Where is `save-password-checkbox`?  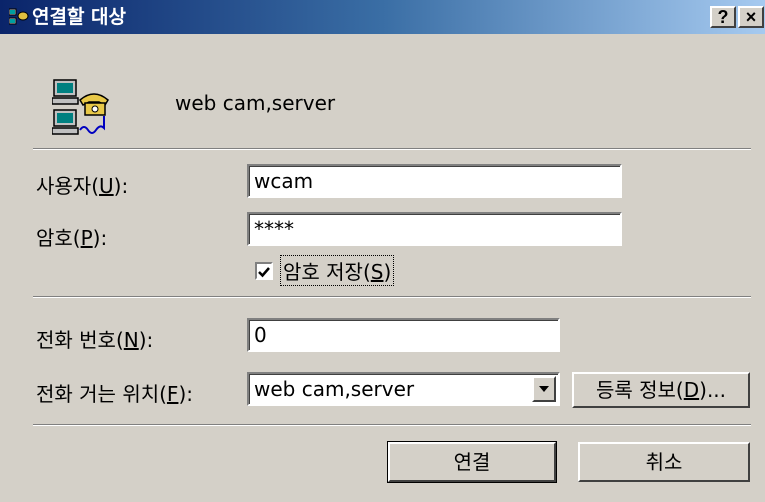
save-password-checkbox is located at coordinates (264, 271).